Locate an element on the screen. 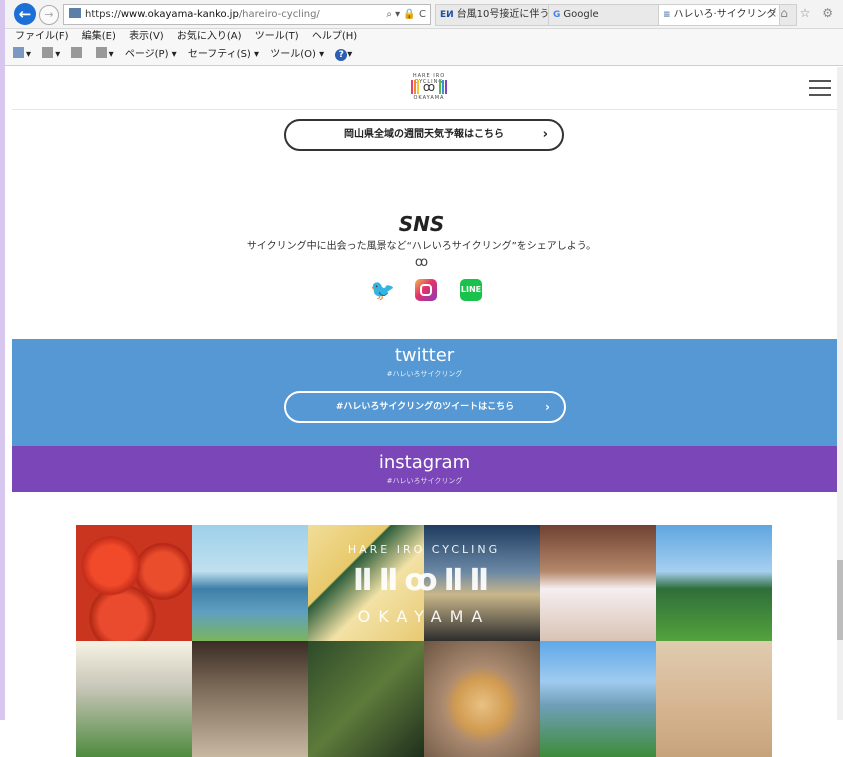 This screenshot has width=843, height=757. logo-bars: ꝏ is located at coordinates (429, 87).